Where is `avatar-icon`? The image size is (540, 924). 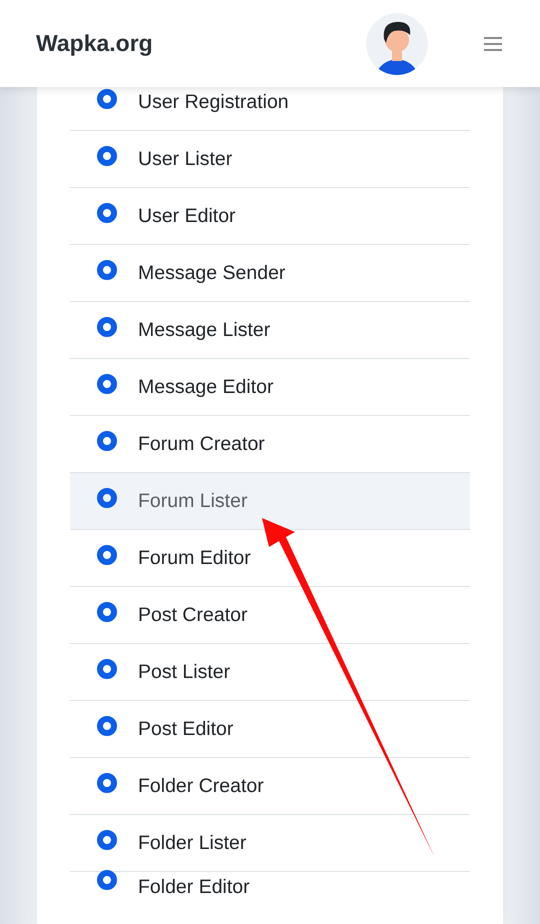 avatar-icon is located at coordinates (397, 43).